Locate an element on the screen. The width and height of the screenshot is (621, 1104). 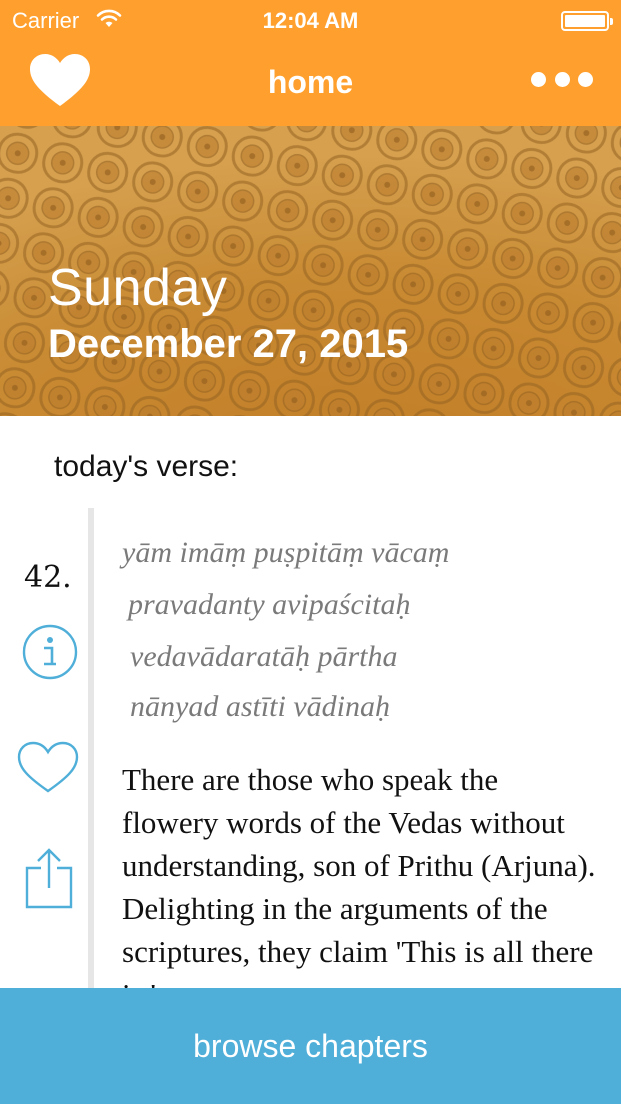
browse-chapters-button: browse chapters is located at coordinates (310, 1046).